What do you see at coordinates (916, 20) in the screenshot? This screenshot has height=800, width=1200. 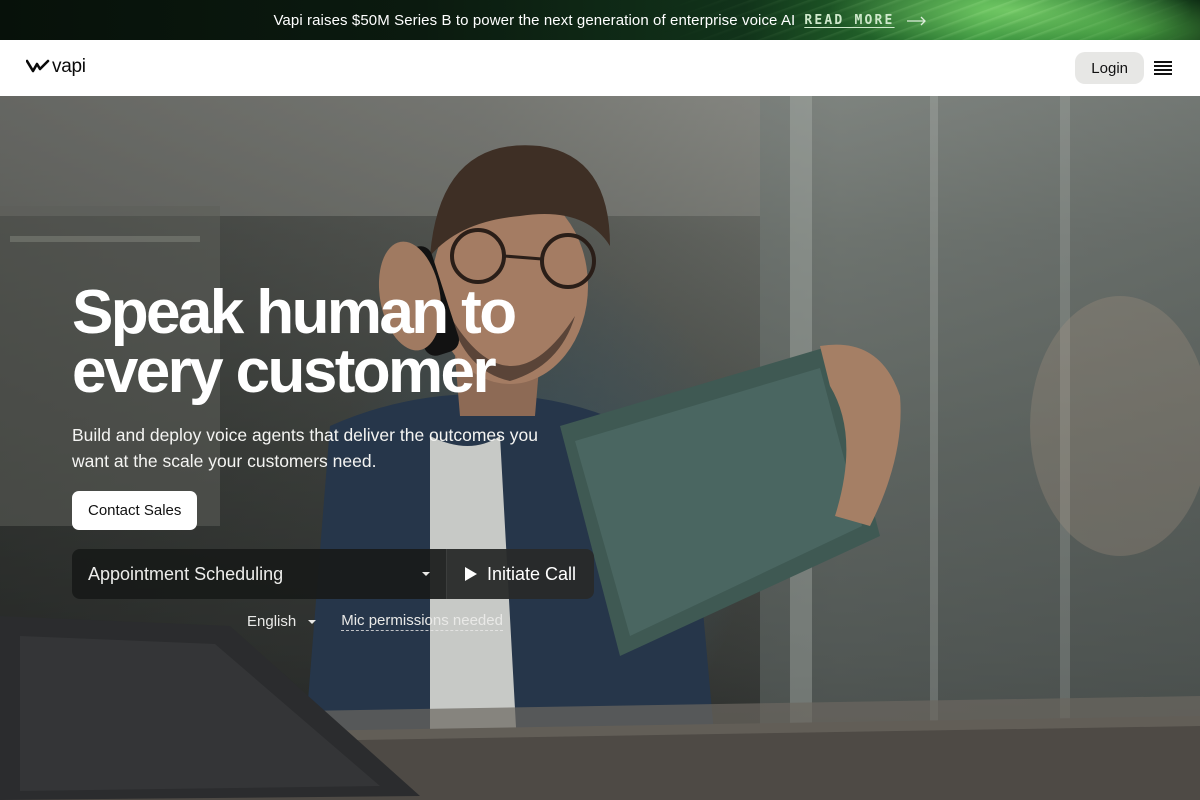 I see `long-arrow-right-icon` at bounding box center [916, 20].